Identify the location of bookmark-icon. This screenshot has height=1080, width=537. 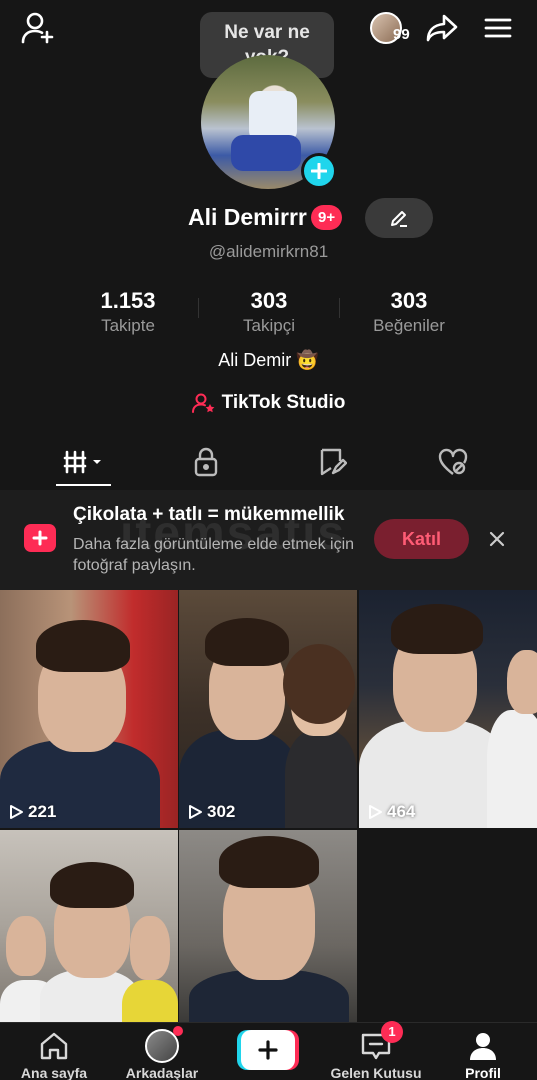
(333, 462).